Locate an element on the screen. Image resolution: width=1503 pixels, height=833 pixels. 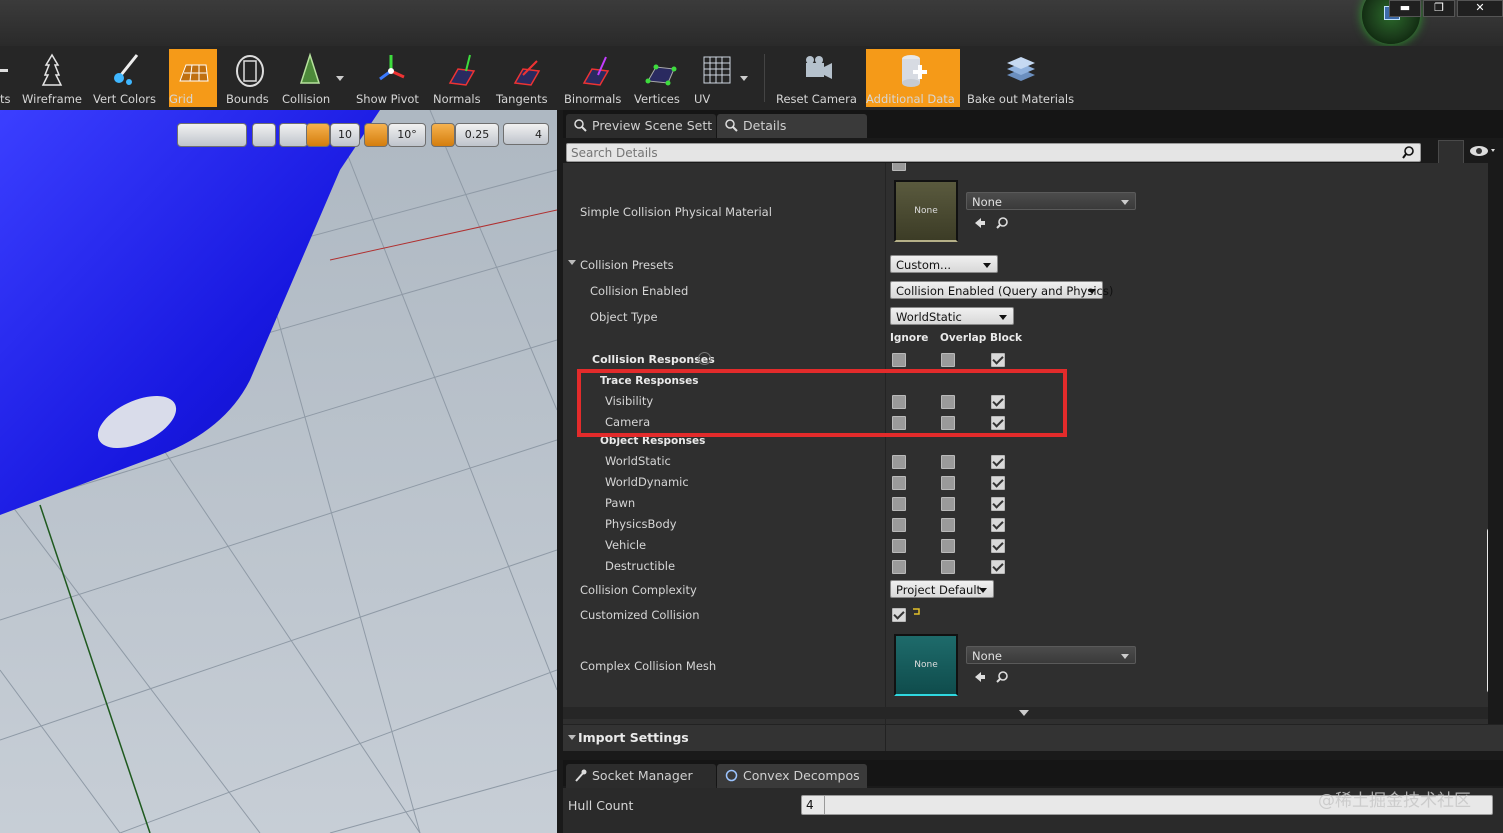
reset-to-default-icon is located at coordinates (916, 612).